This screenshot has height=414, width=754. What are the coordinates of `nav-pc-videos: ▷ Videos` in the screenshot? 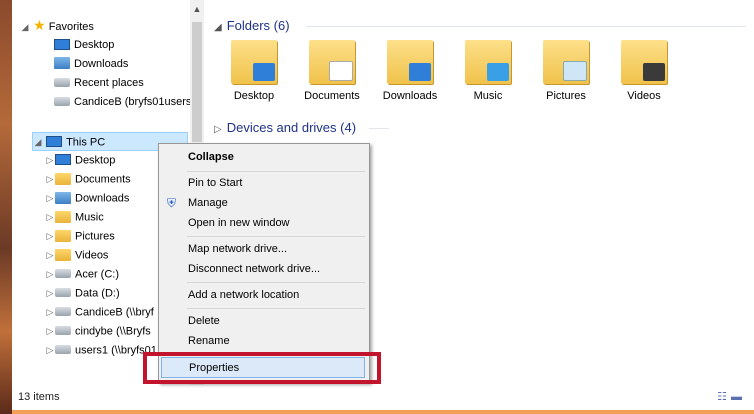 It's located at (76, 255).